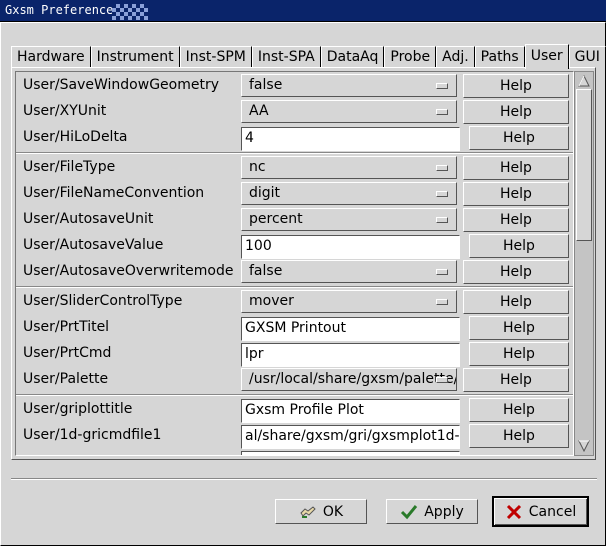  Describe the element at coordinates (128, 271) in the screenshot. I see `setting-label: User/AutosaveOverwritemode` at that location.